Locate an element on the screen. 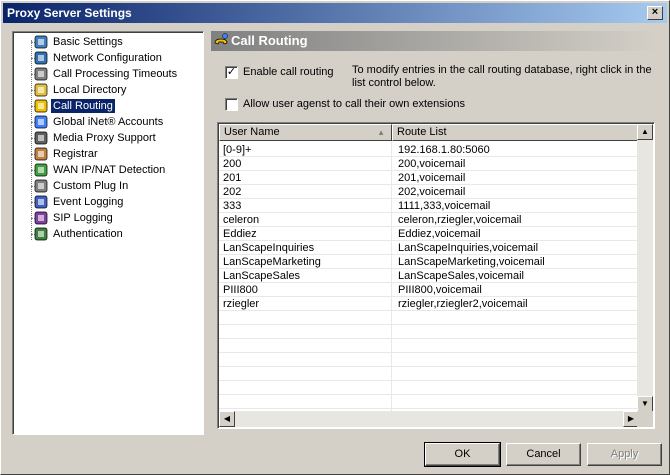 This screenshot has width=670, height=475. title-bar: Proxy Server Settings × is located at coordinates (335, 13).